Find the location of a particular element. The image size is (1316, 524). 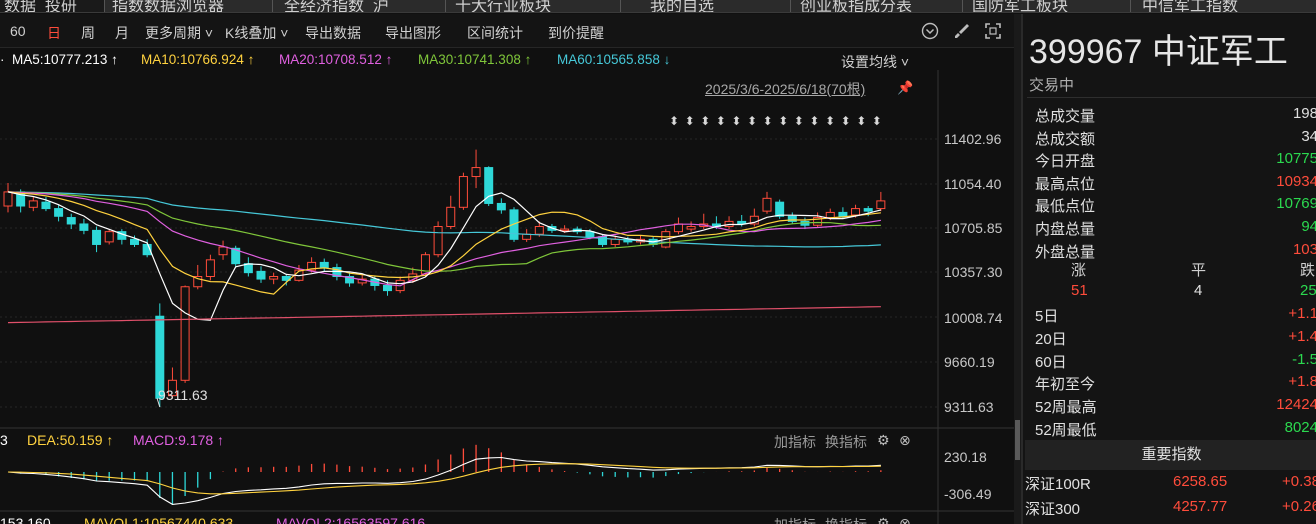

perf-value: +1.8 is located at coordinates (1302, 382).